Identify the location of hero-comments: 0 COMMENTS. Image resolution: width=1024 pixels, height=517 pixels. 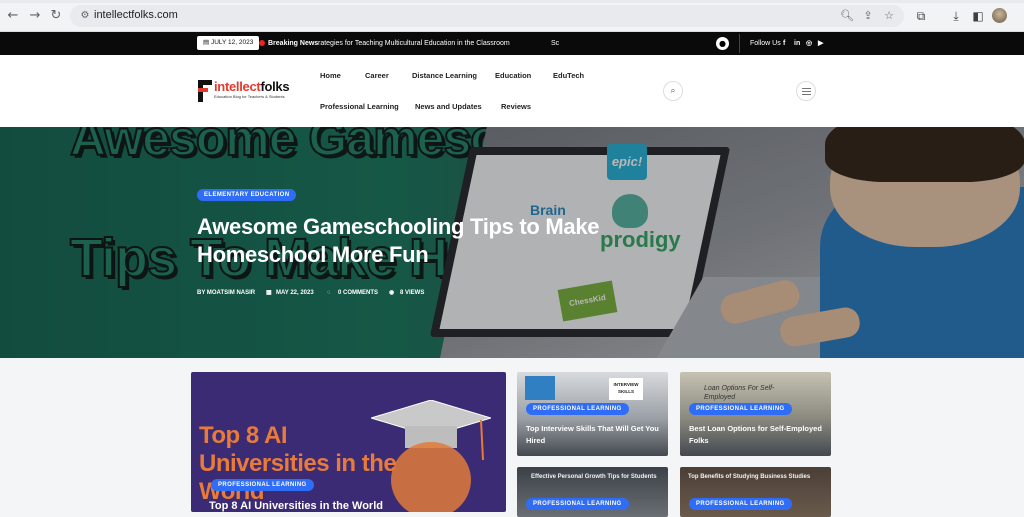
(358, 293).